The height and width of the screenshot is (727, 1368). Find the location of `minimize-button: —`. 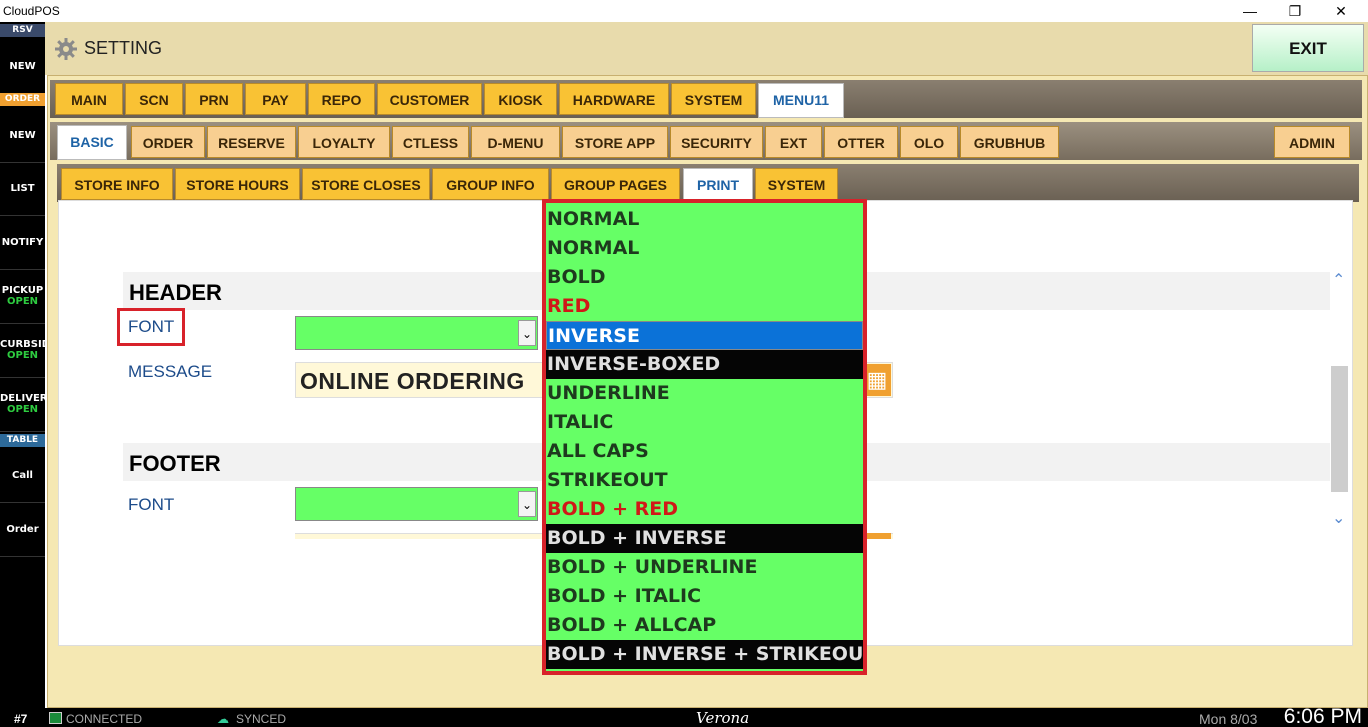

minimize-button: — is located at coordinates (1250, 11).